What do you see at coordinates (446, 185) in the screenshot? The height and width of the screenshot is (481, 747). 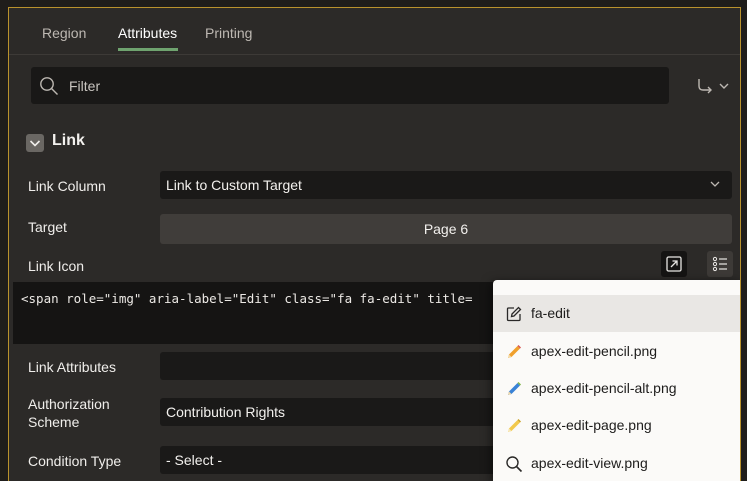 I see `link-column-select: Link to Custom Target` at bounding box center [446, 185].